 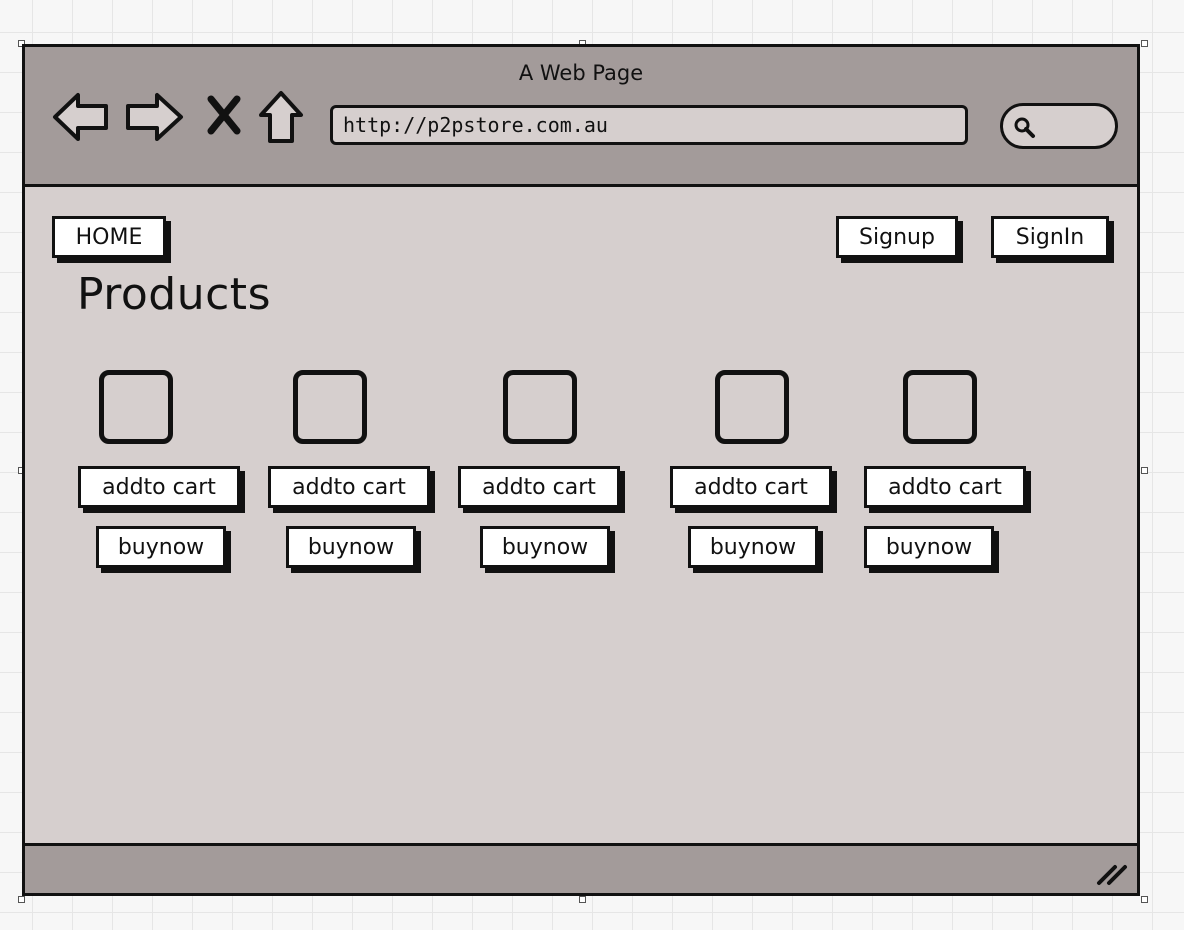 What do you see at coordinates (224, 115) in the screenshot?
I see `stop-icon` at bounding box center [224, 115].